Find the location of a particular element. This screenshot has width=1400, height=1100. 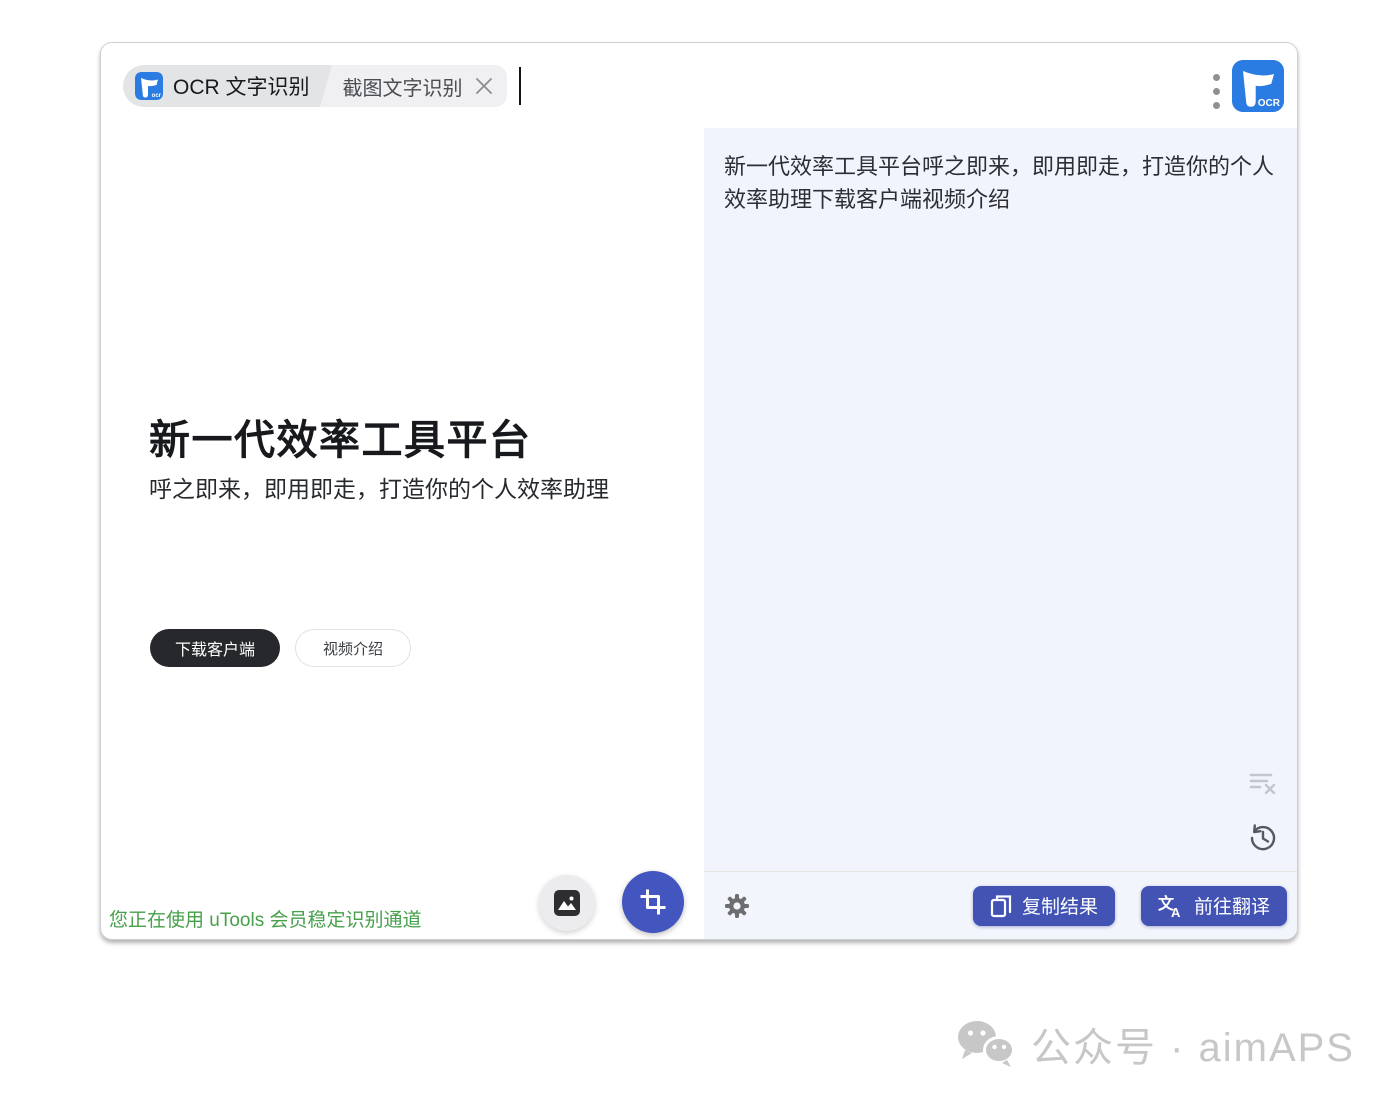

text-caret is located at coordinates (519, 86).